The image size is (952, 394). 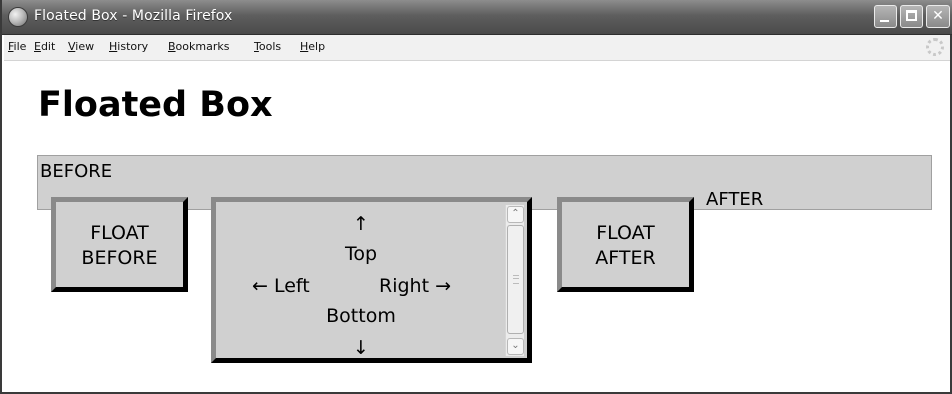 I want to click on close-button: ✕, so click(x=938, y=16).